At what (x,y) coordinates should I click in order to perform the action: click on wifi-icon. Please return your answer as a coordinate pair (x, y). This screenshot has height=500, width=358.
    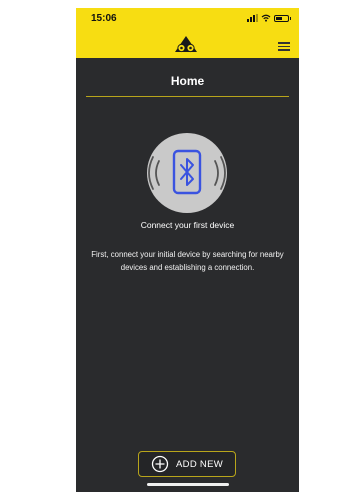
    Looking at the image, I should click on (266, 18).